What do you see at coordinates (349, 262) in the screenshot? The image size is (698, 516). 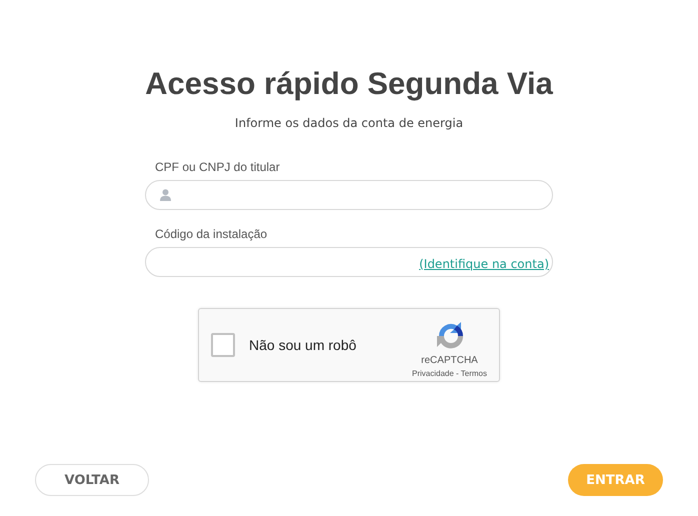 I see `input-field: (Identifique na conta)` at bounding box center [349, 262].